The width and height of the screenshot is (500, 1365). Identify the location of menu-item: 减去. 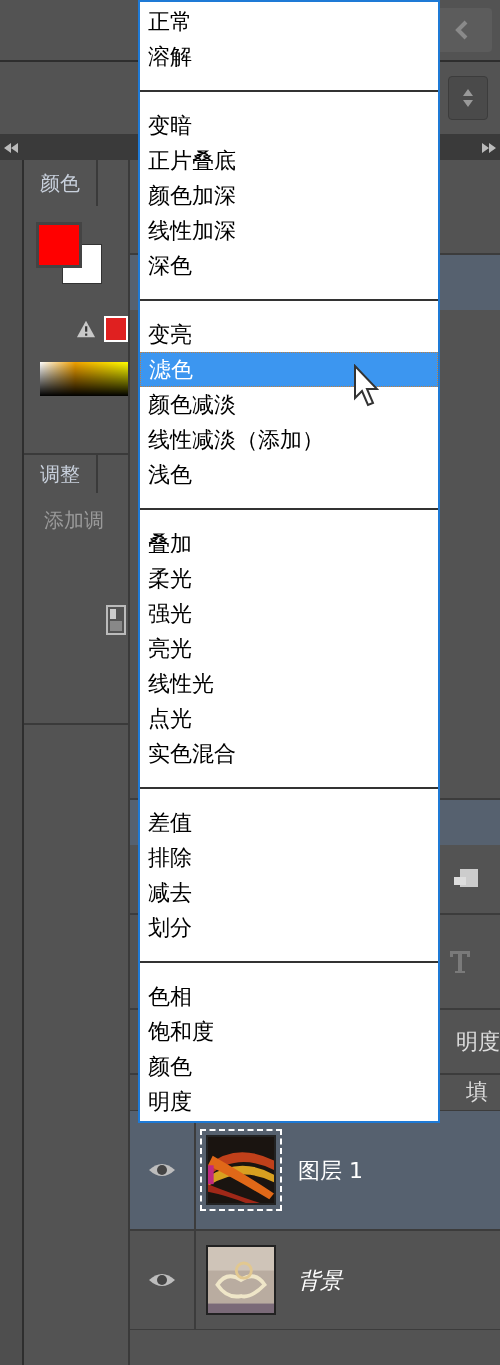
(289, 892).